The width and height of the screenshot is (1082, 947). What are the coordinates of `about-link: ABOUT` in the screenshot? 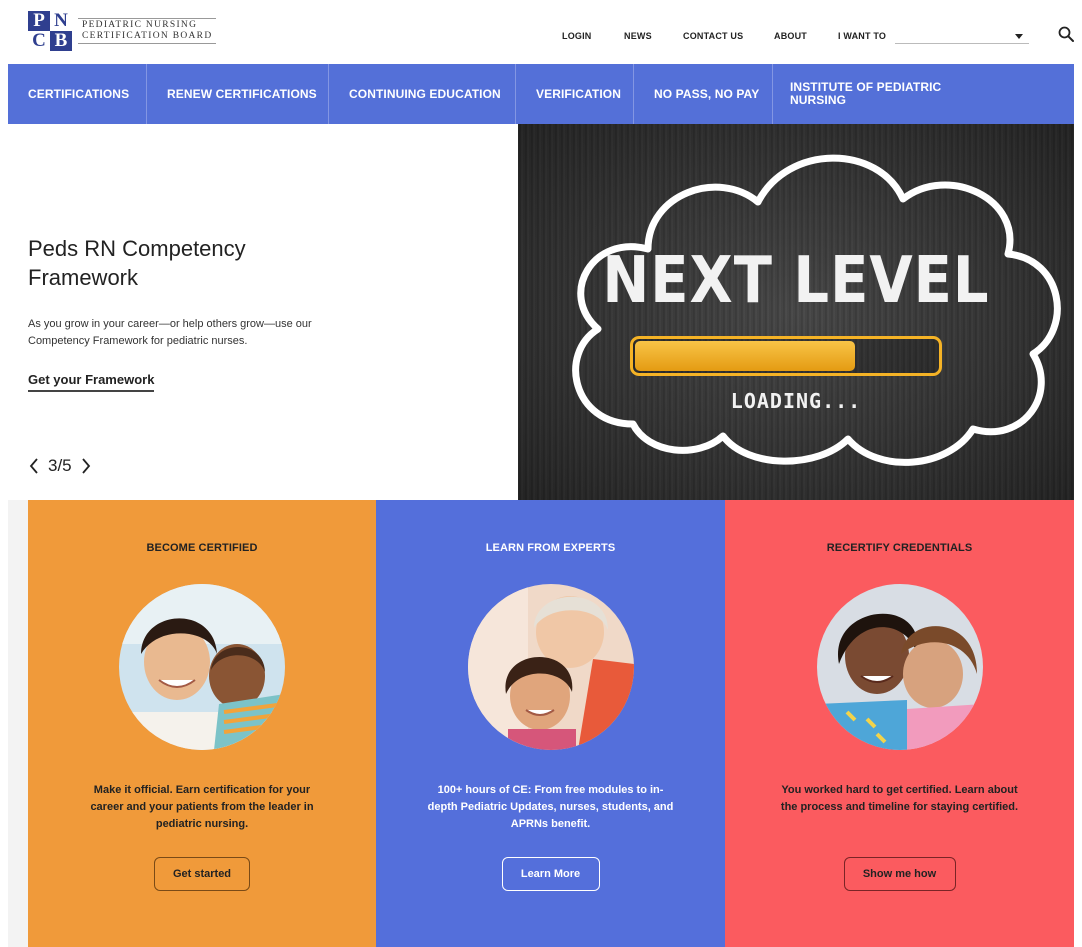 It's located at (790, 36).